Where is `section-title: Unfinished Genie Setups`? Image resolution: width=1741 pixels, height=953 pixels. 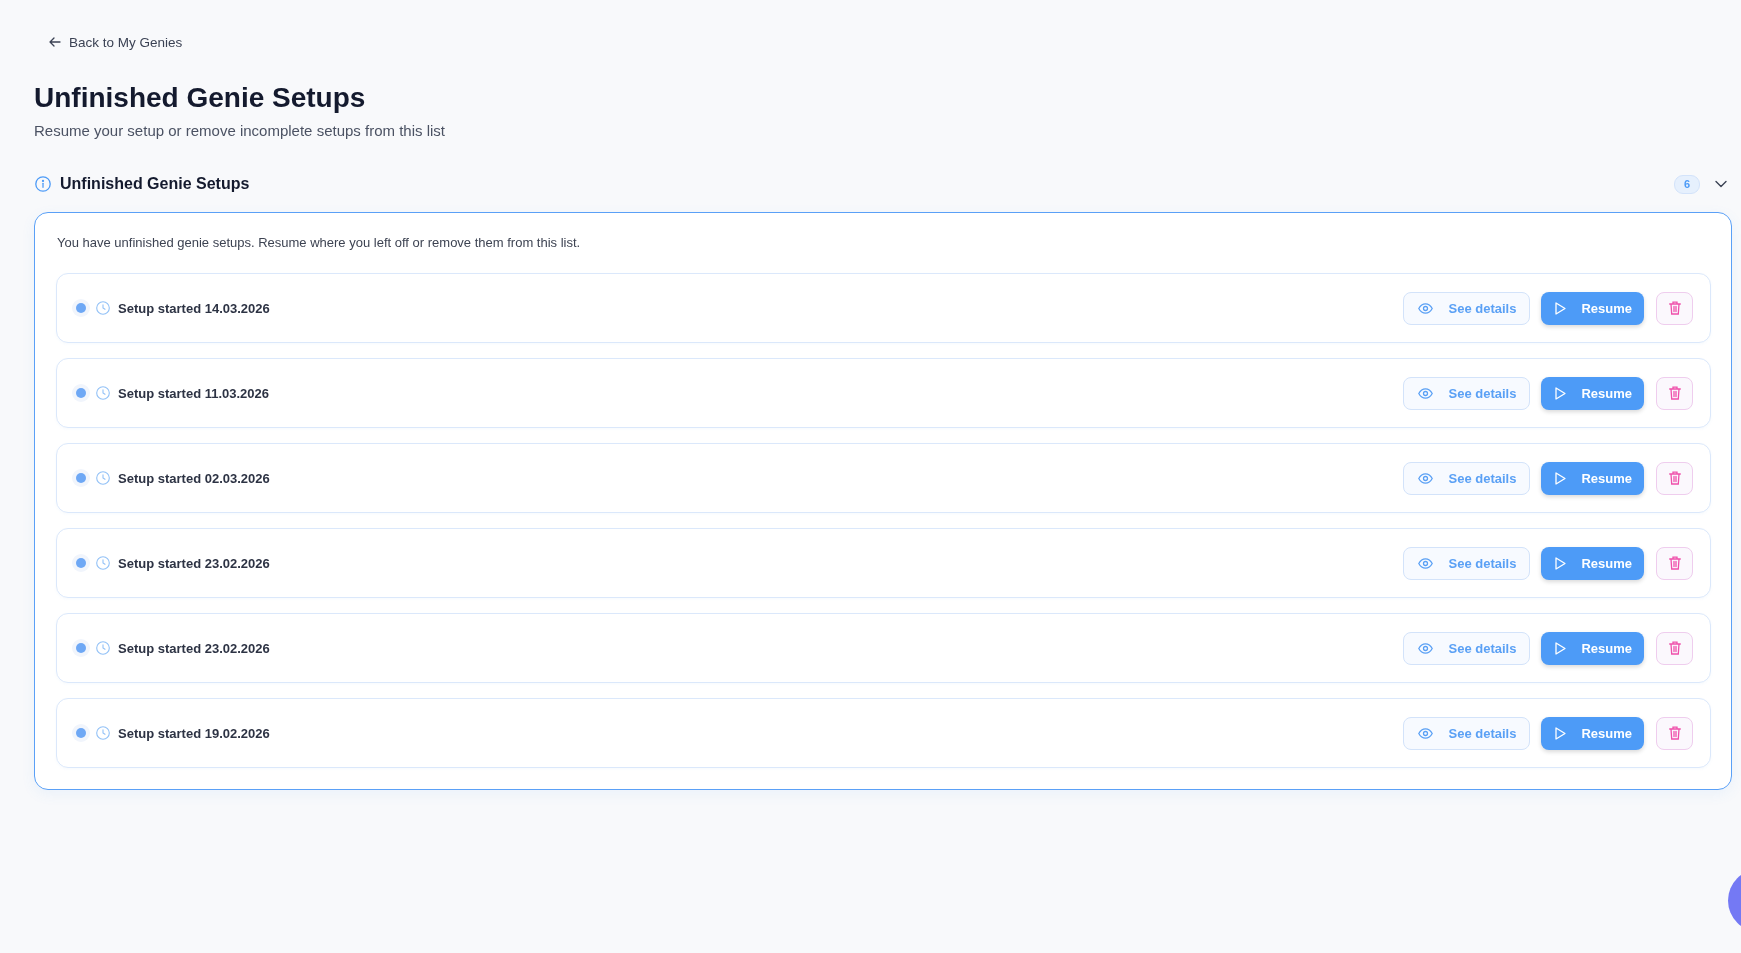 section-title: Unfinished Genie Setups is located at coordinates (155, 184).